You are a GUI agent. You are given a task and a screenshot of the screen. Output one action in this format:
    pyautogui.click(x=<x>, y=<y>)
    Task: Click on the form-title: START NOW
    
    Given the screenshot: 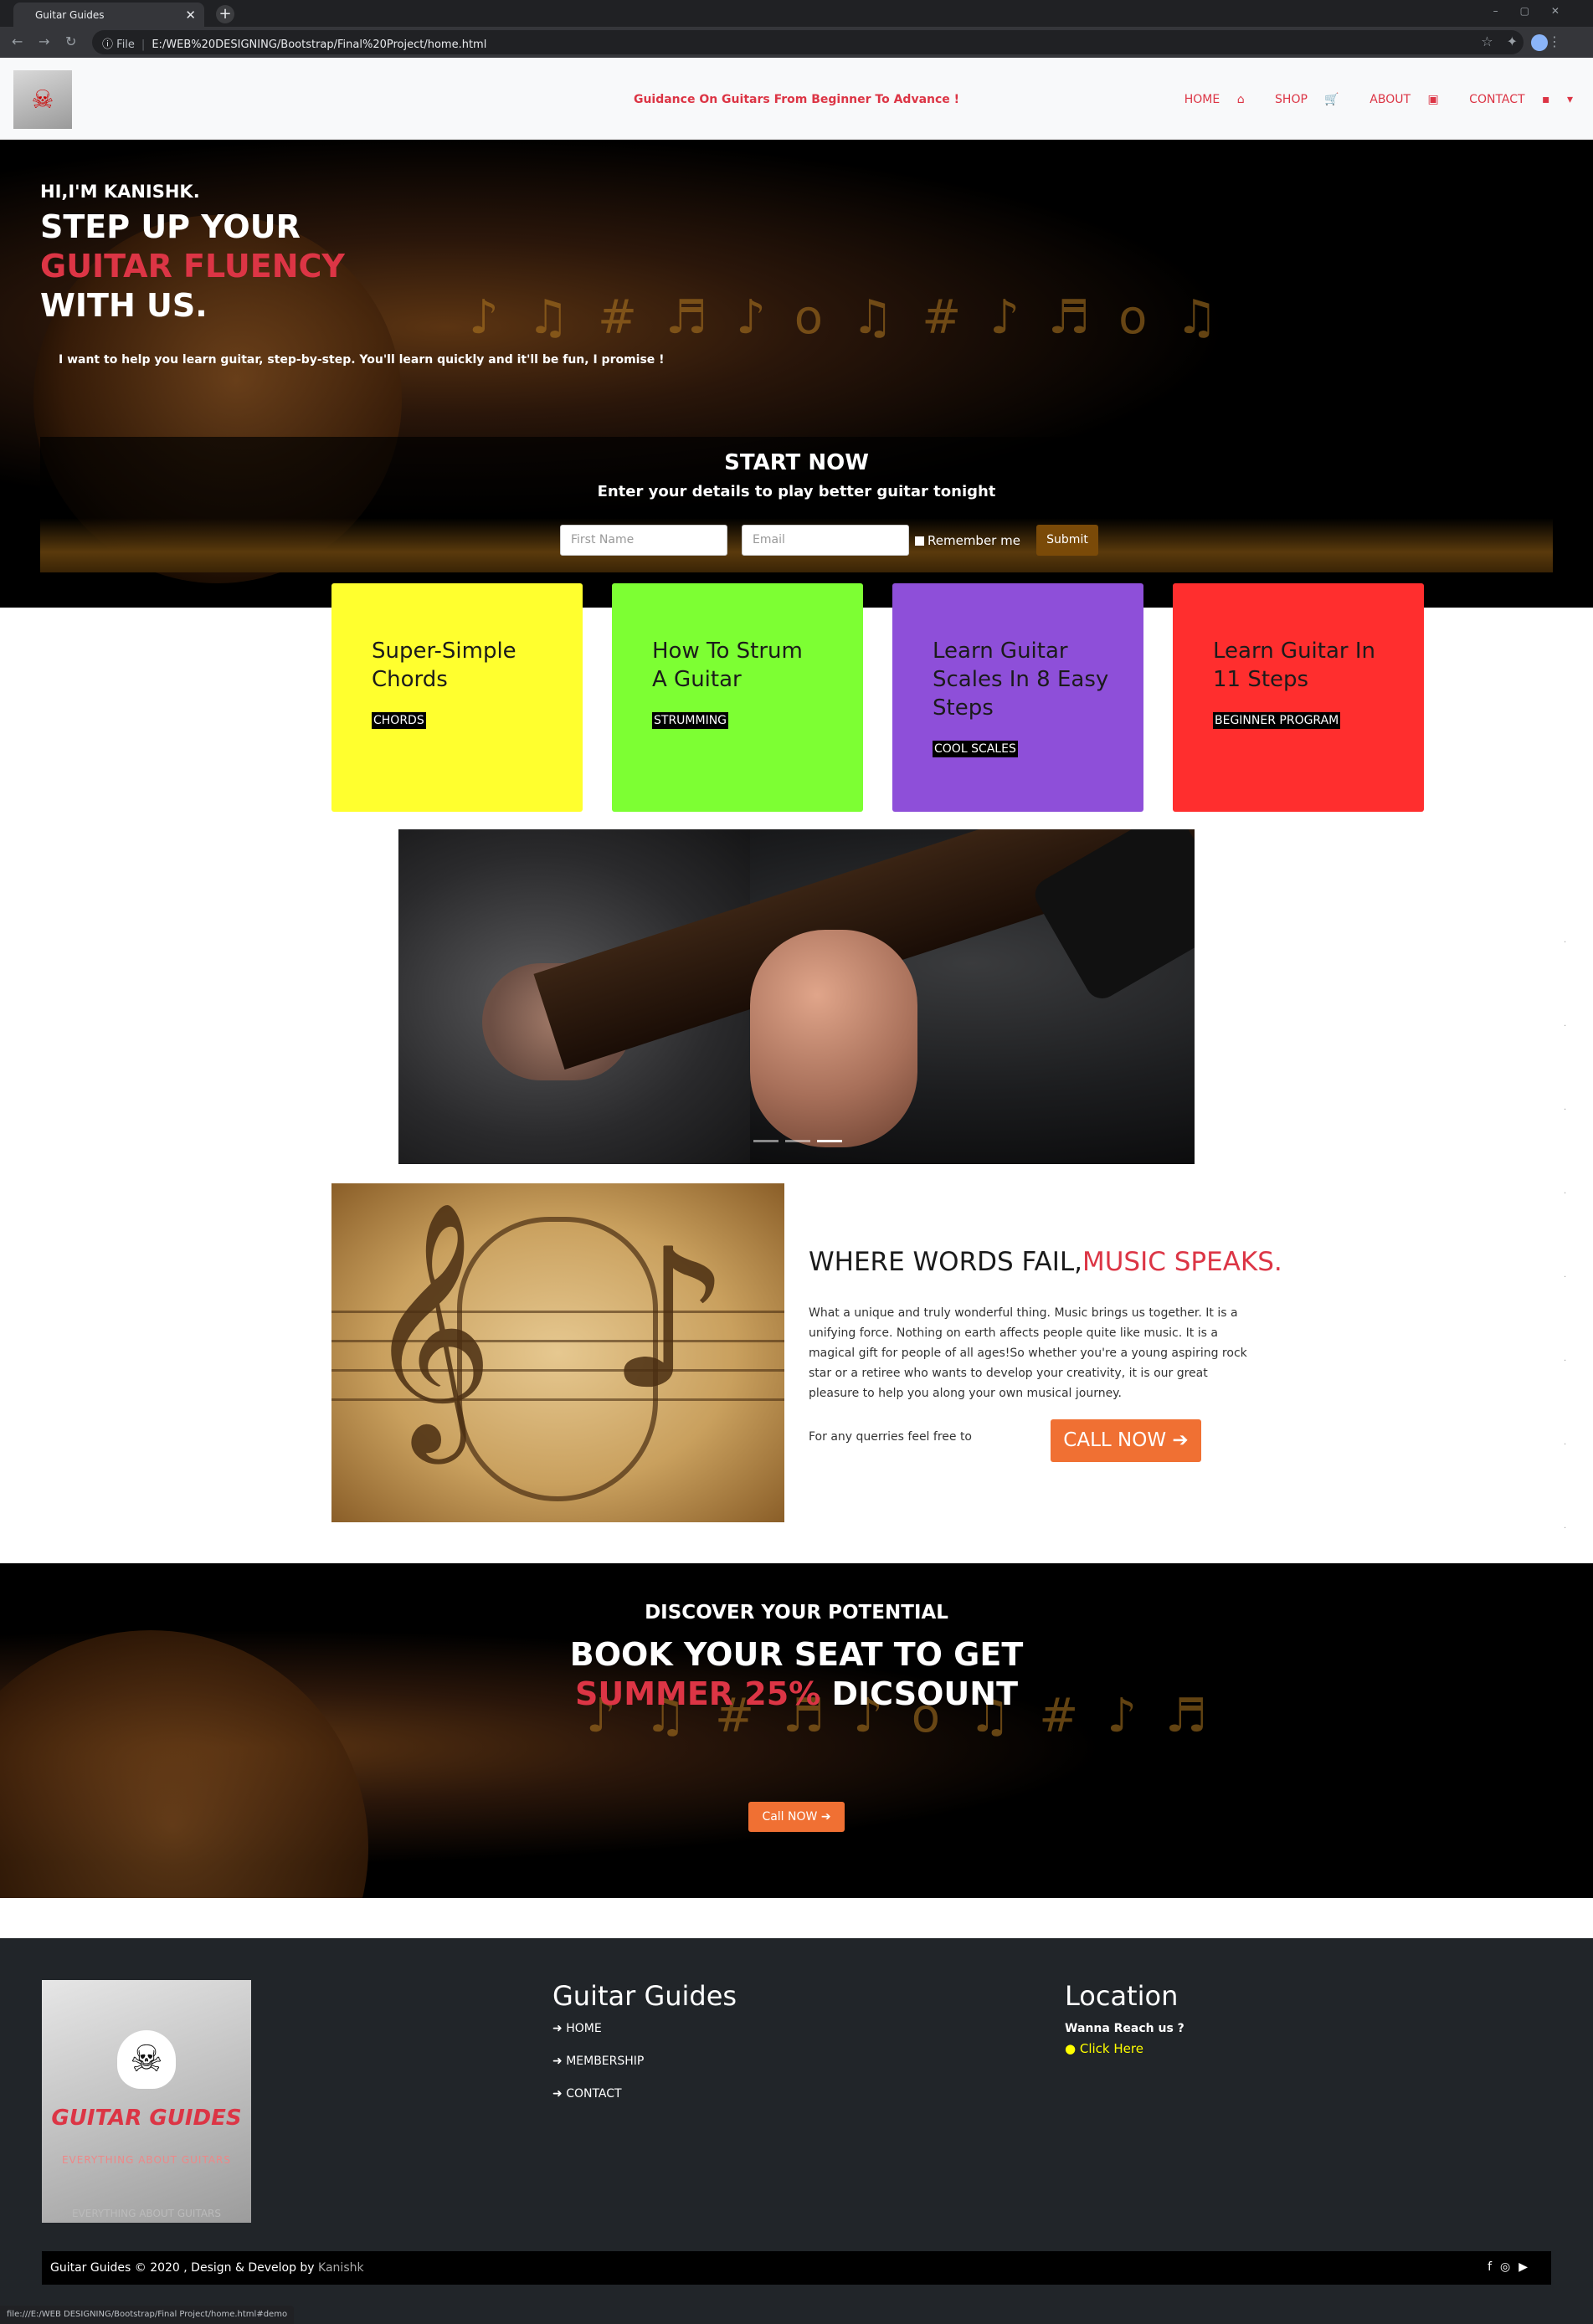 What is the action you would take?
    pyautogui.click(x=796, y=462)
    